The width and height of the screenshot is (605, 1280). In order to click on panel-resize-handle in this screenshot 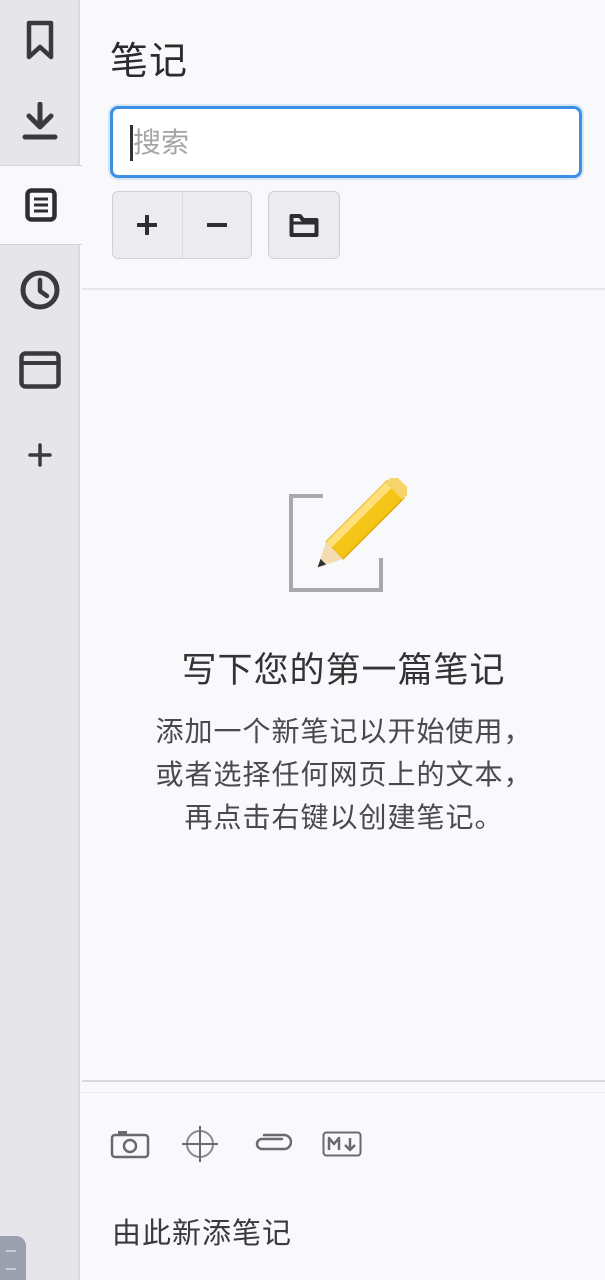, I will do `click(13, 1258)`.